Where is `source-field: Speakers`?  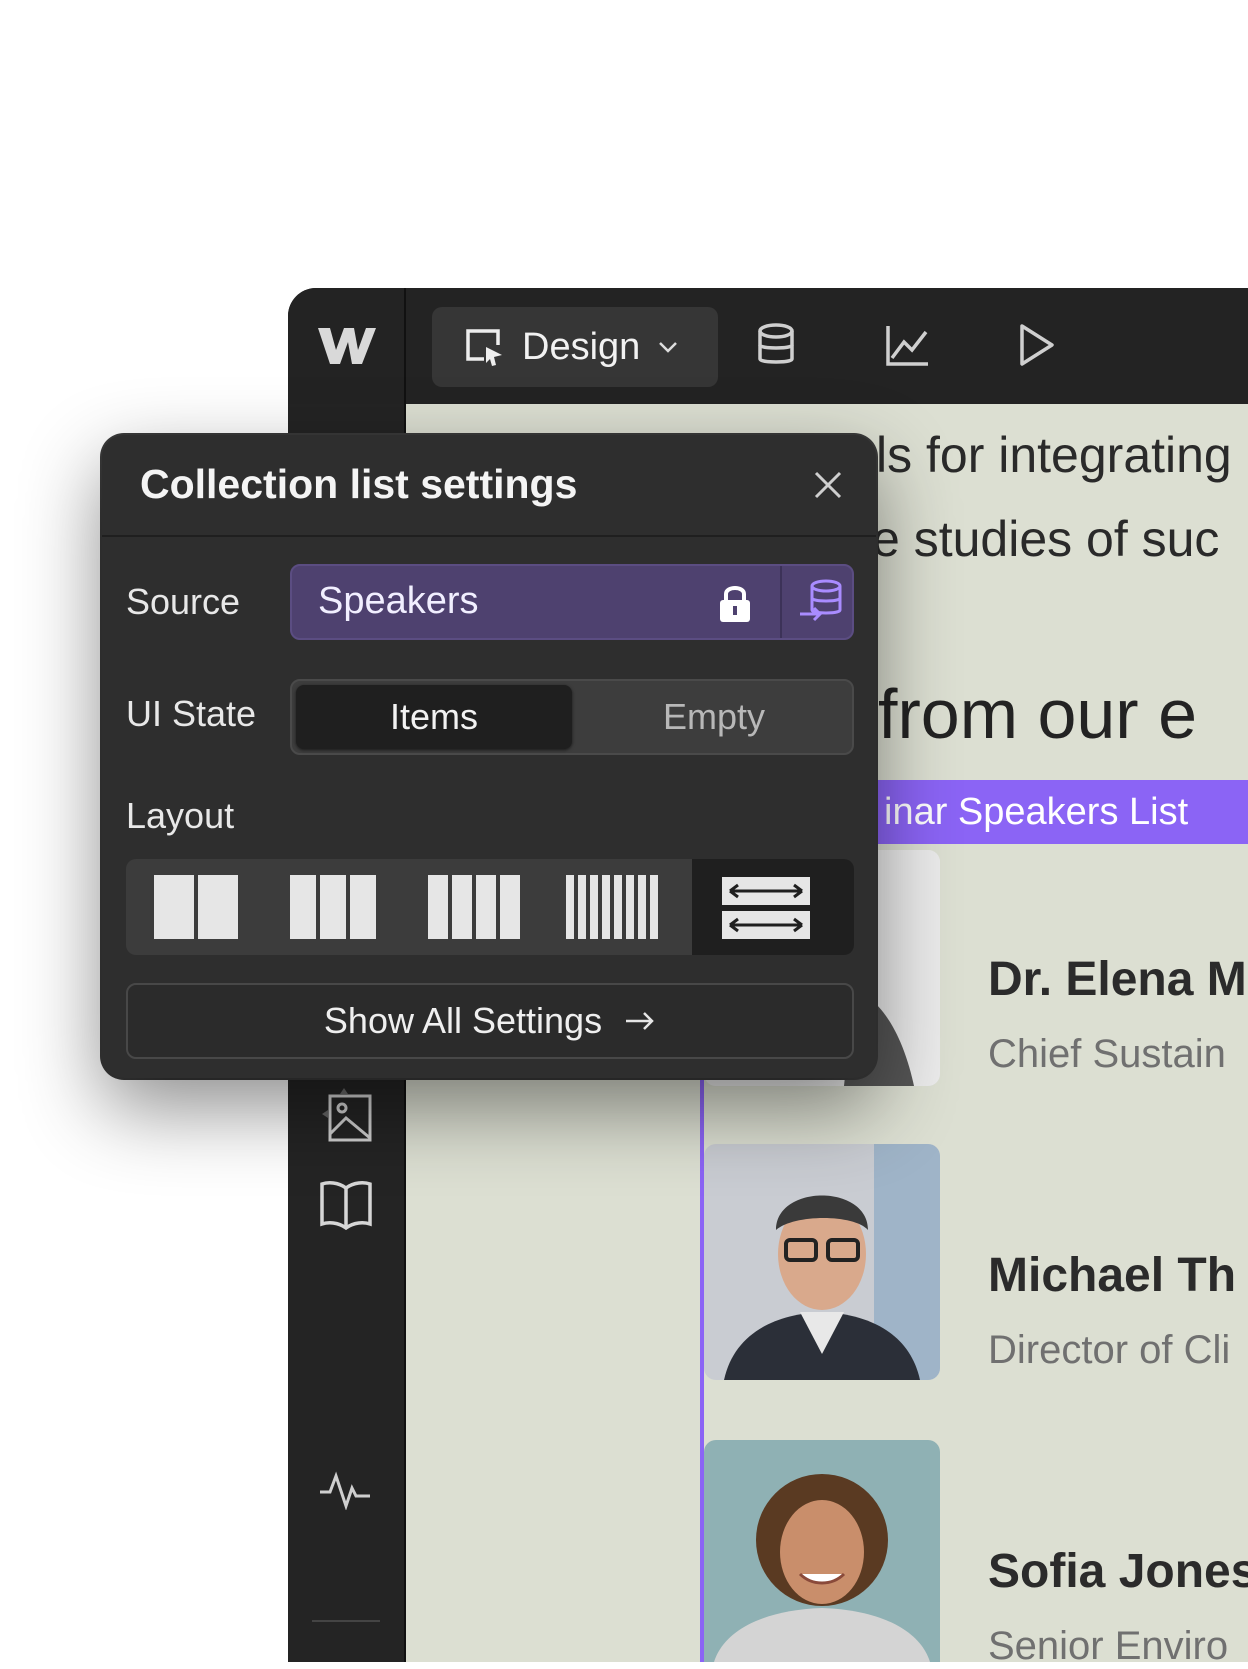
source-field: Speakers is located at coordinates (572, 602).